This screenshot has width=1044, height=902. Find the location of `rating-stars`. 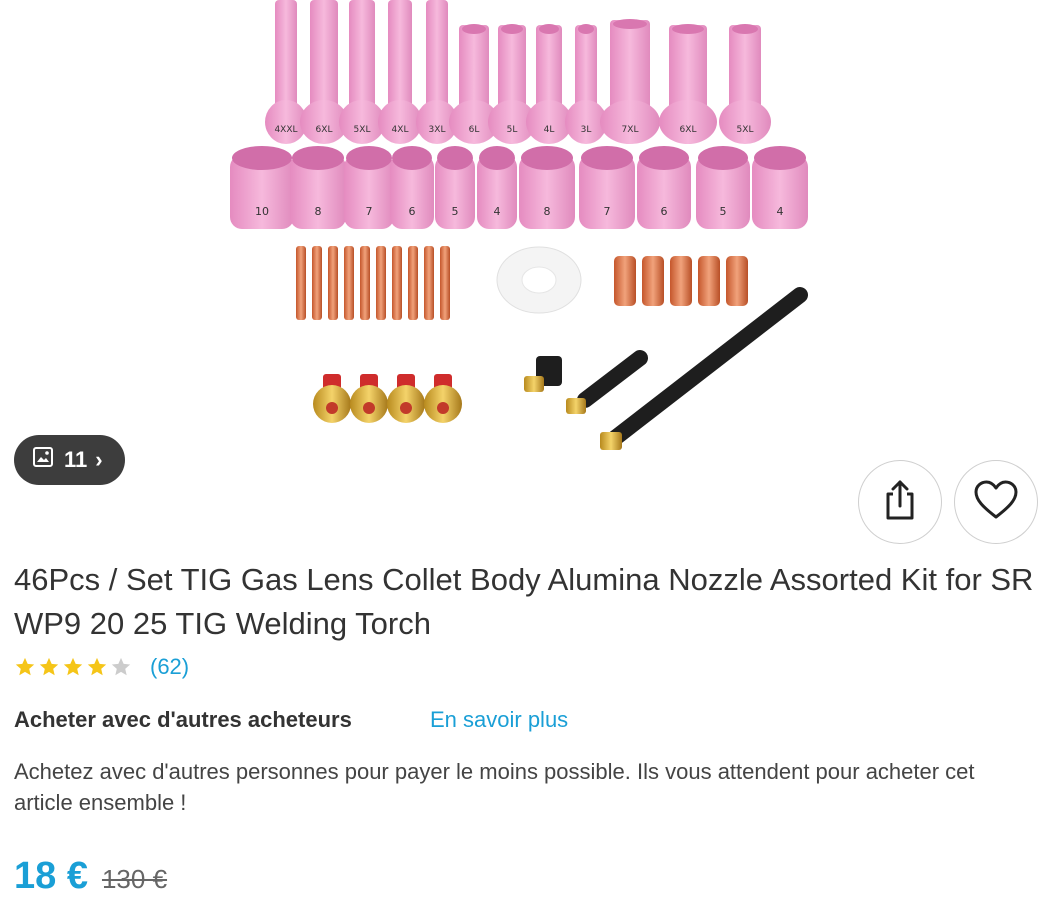

rating-stars is located at coordinates (73, 667).